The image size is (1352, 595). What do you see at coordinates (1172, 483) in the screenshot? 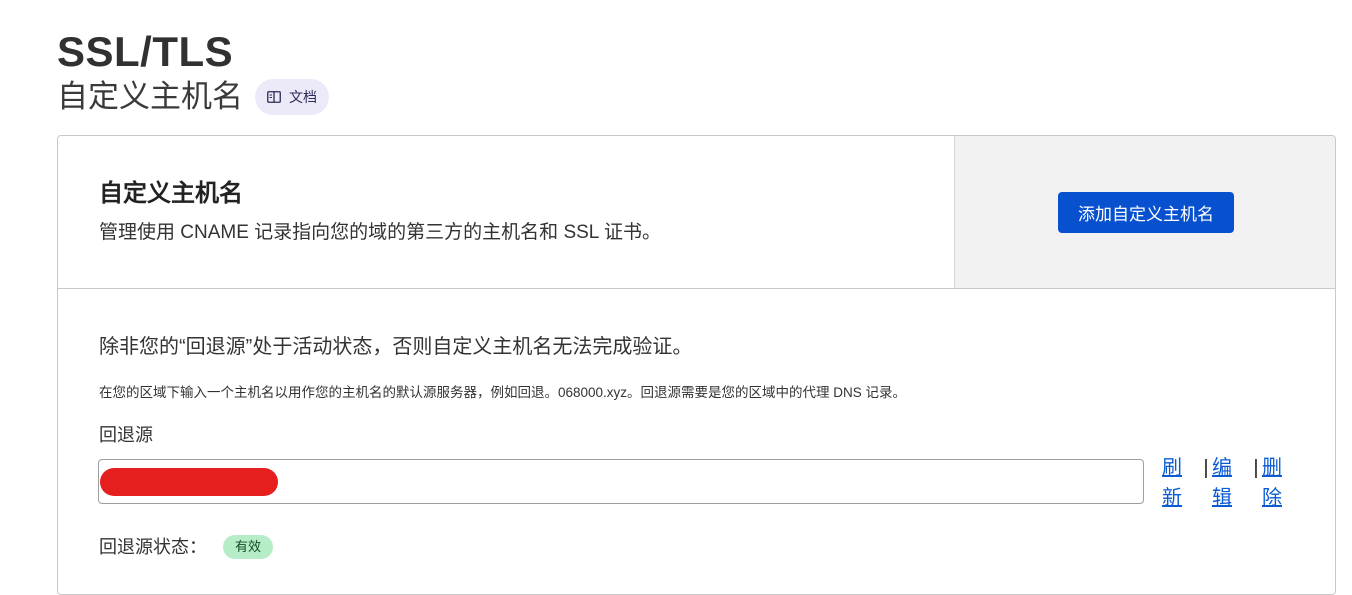
I see `refresh-link: 刷新` at bounding box center [1172, 483].